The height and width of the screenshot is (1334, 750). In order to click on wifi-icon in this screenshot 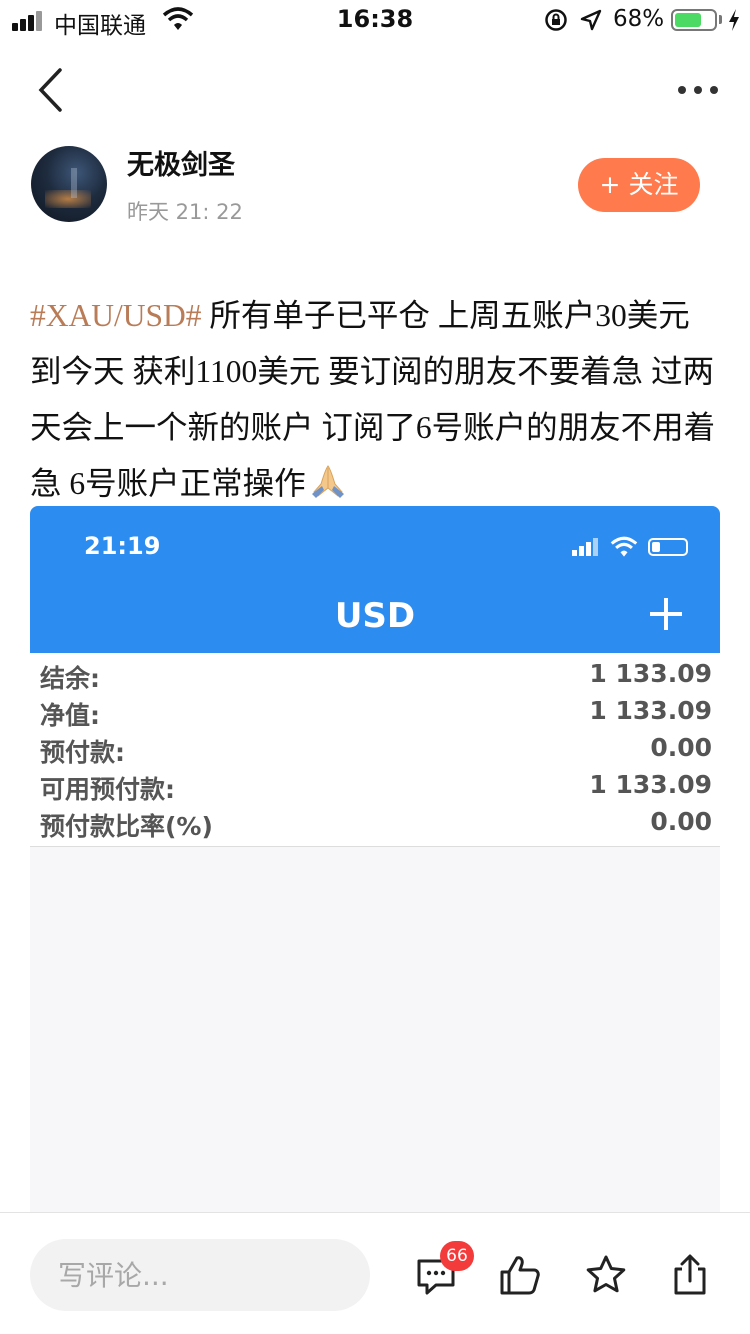, I will do `click(624, 546)`.